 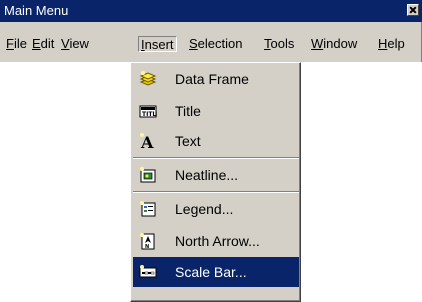 I want to click on insert-item-label: Text, so click(x=188, y=141).